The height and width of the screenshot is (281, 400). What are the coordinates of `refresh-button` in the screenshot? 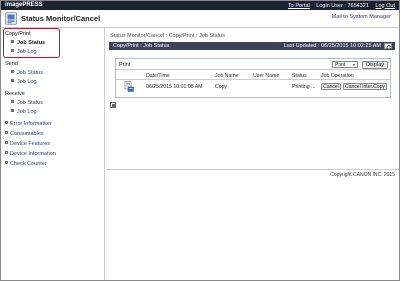 It's located at (388, 46).